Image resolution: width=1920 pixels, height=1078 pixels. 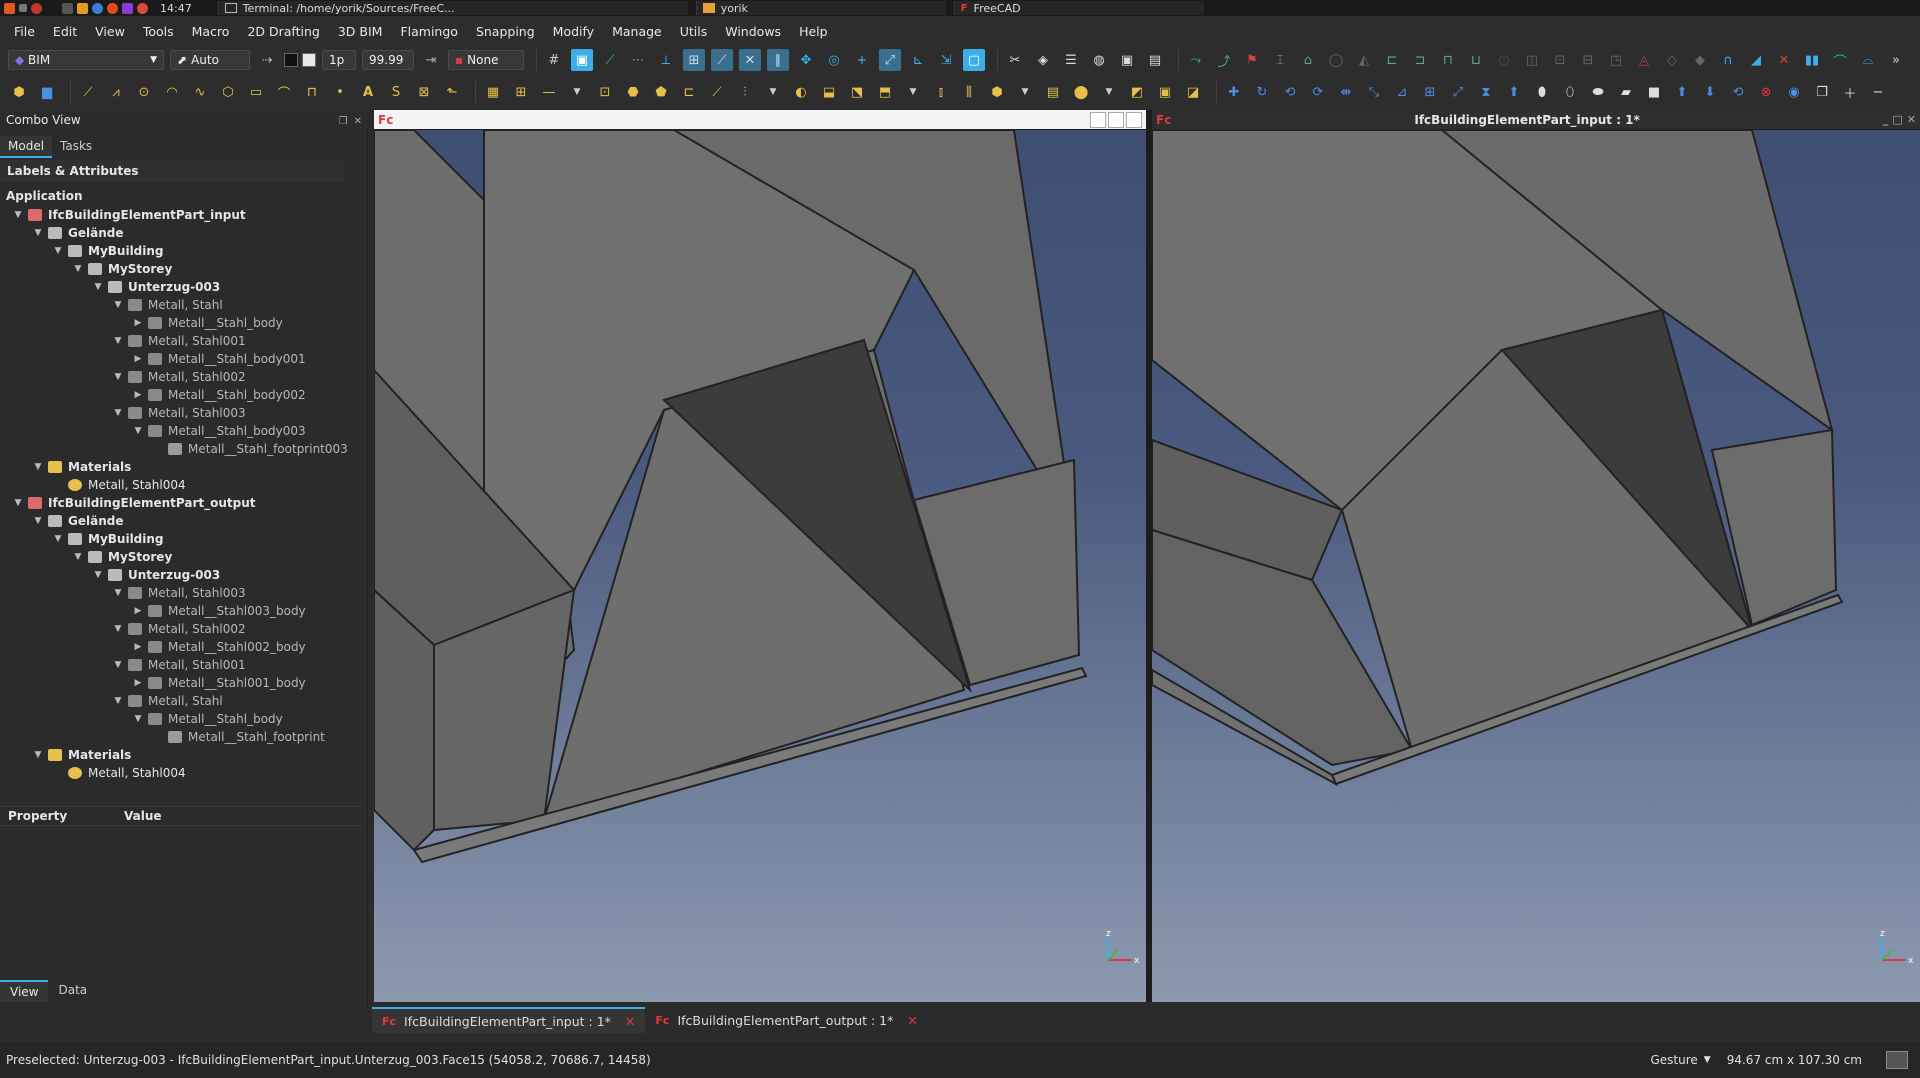 What do you see at coordinates (23, 8) in the screenshot?
I see `window-icon` at bounding box center [23, 8].